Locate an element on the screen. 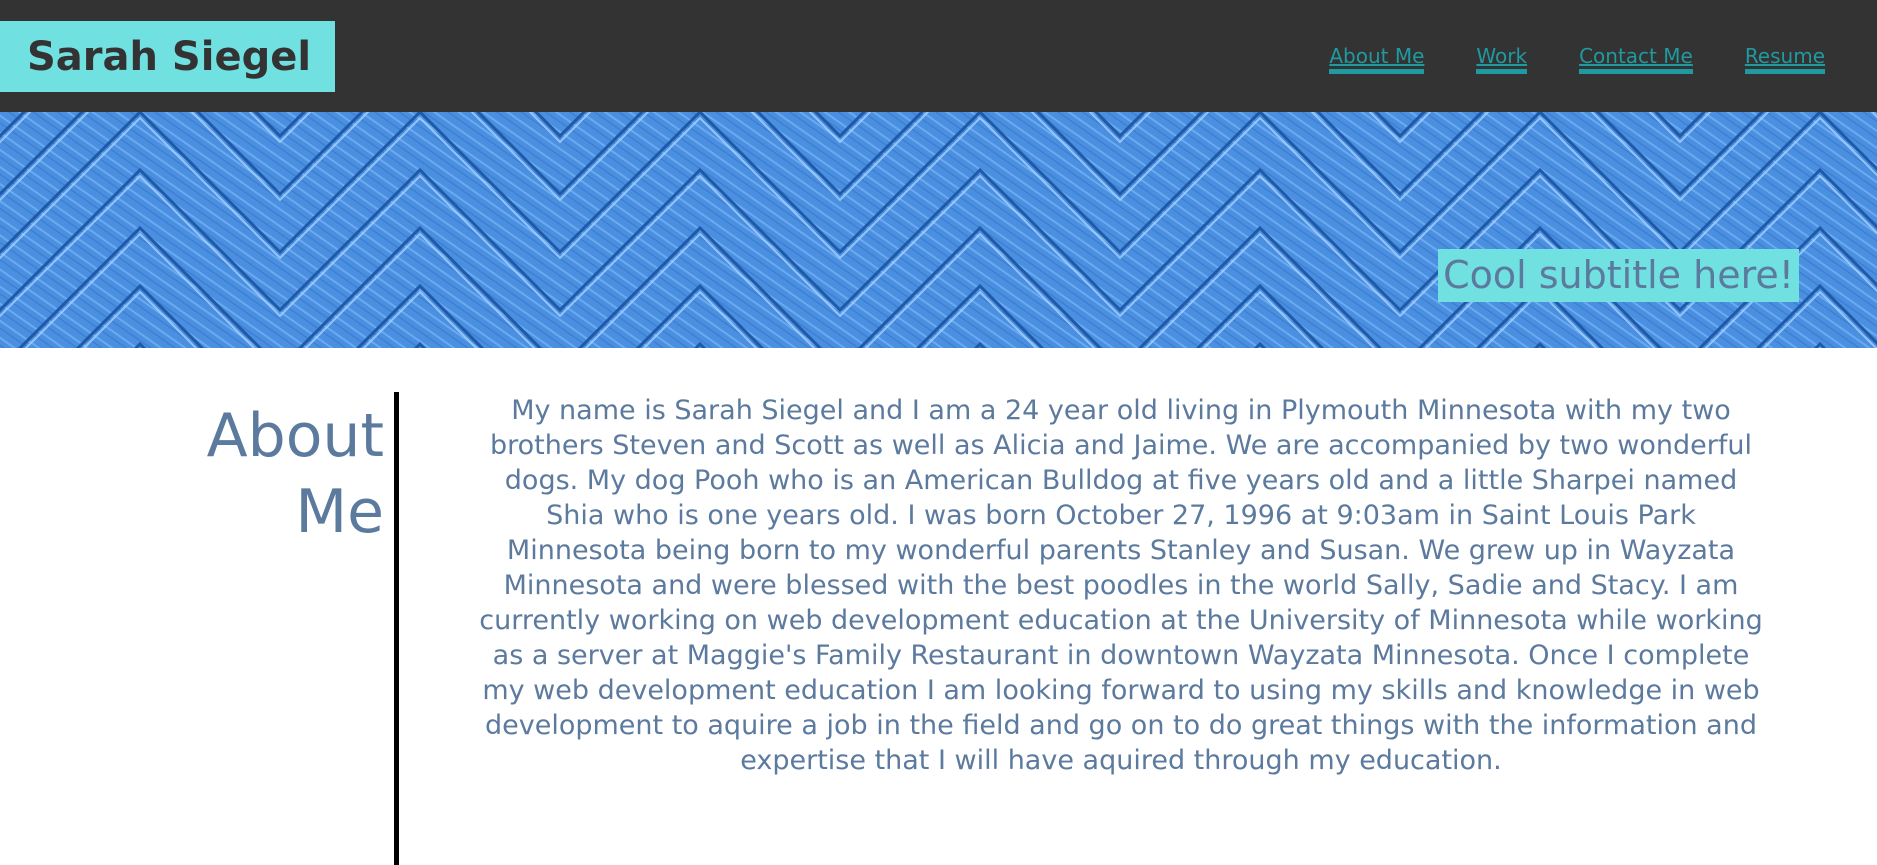 The width and height of the screenshot is (1877, 865). nav-link-work: Work is located at coordinates (1502, 59).